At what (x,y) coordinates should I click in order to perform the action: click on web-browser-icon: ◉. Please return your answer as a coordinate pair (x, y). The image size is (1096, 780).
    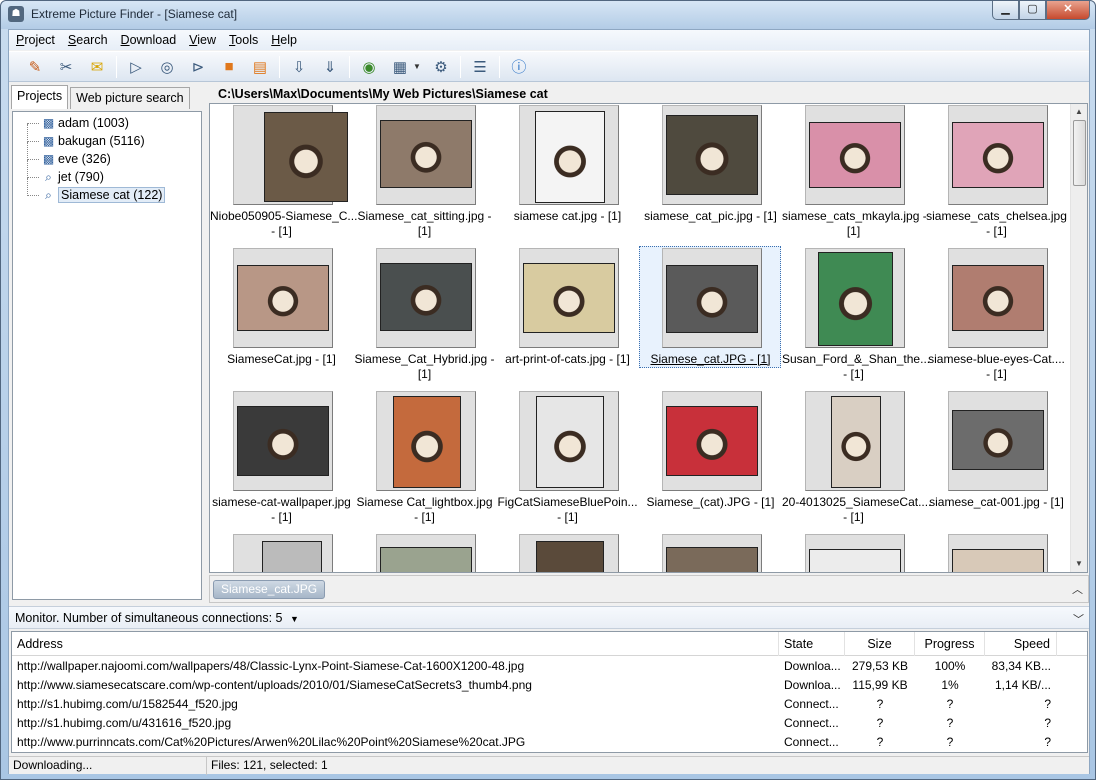
    Looking at the image, I should click on (369, 67).